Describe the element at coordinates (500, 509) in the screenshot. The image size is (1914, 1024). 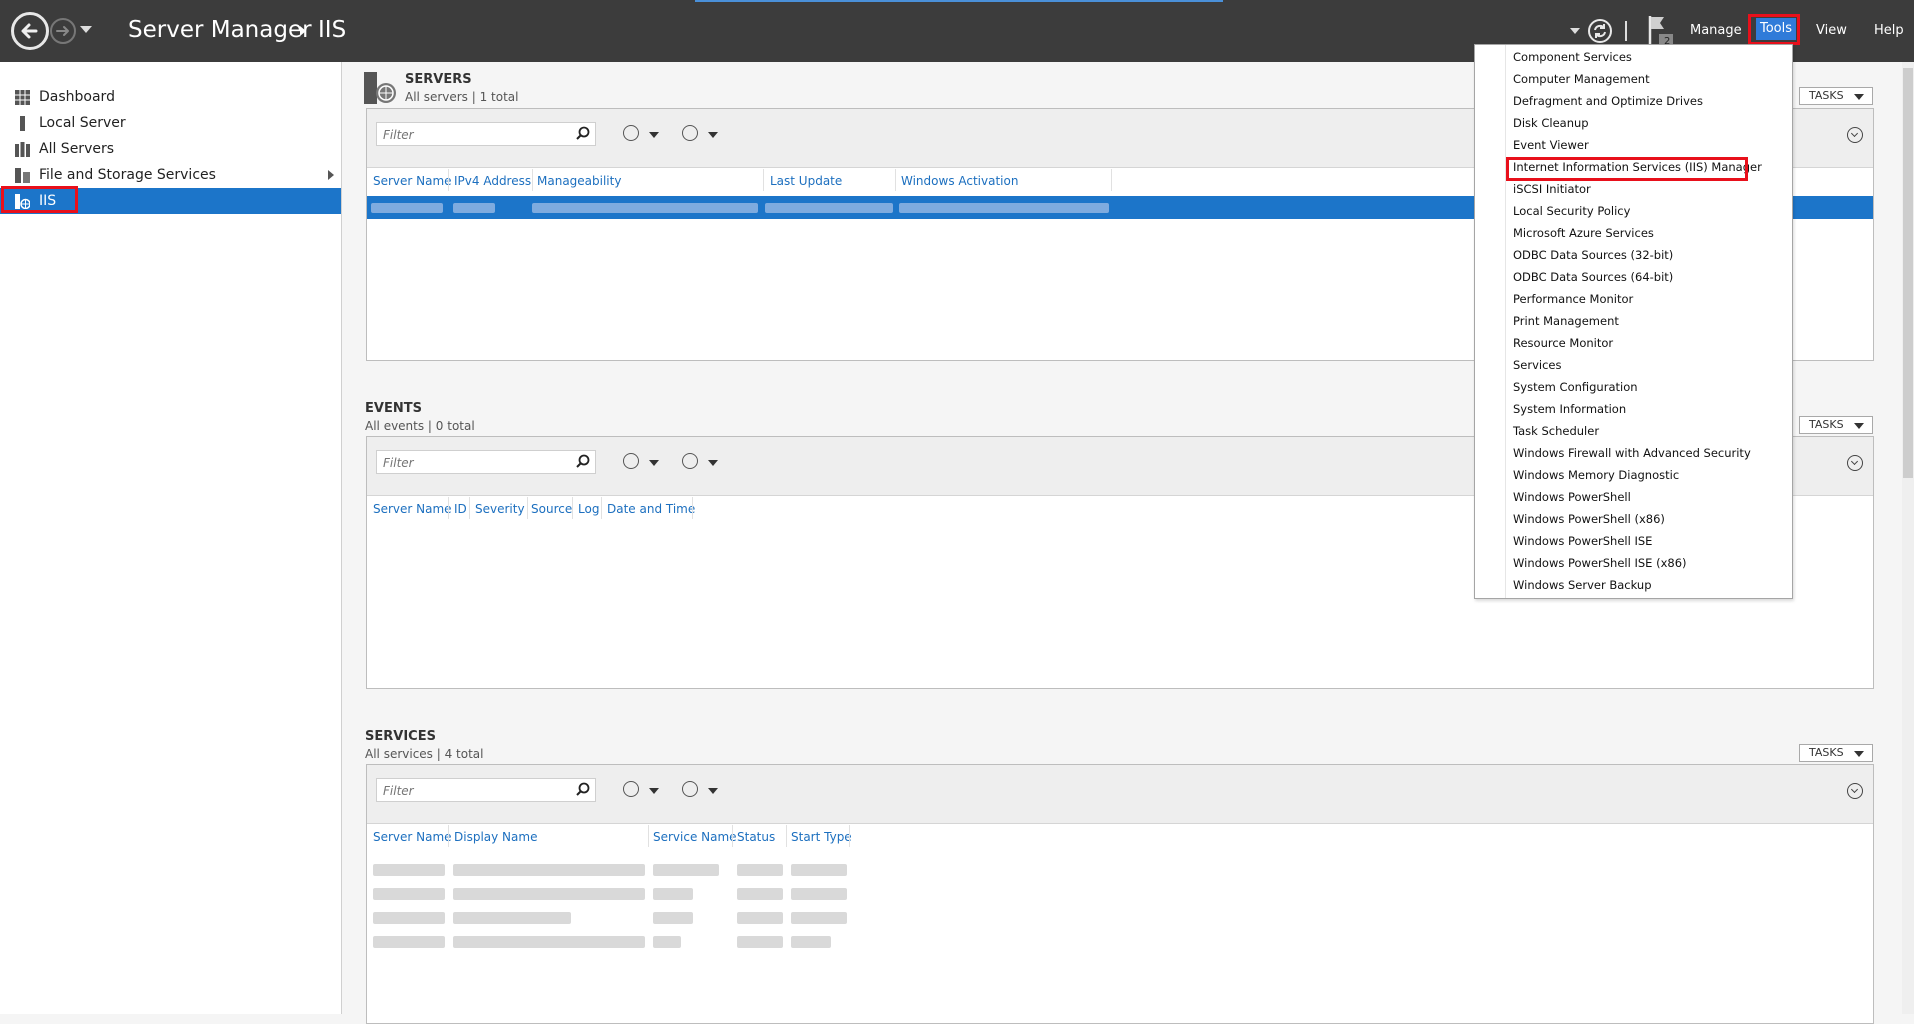
I see `col-severity: Severity` at that location.